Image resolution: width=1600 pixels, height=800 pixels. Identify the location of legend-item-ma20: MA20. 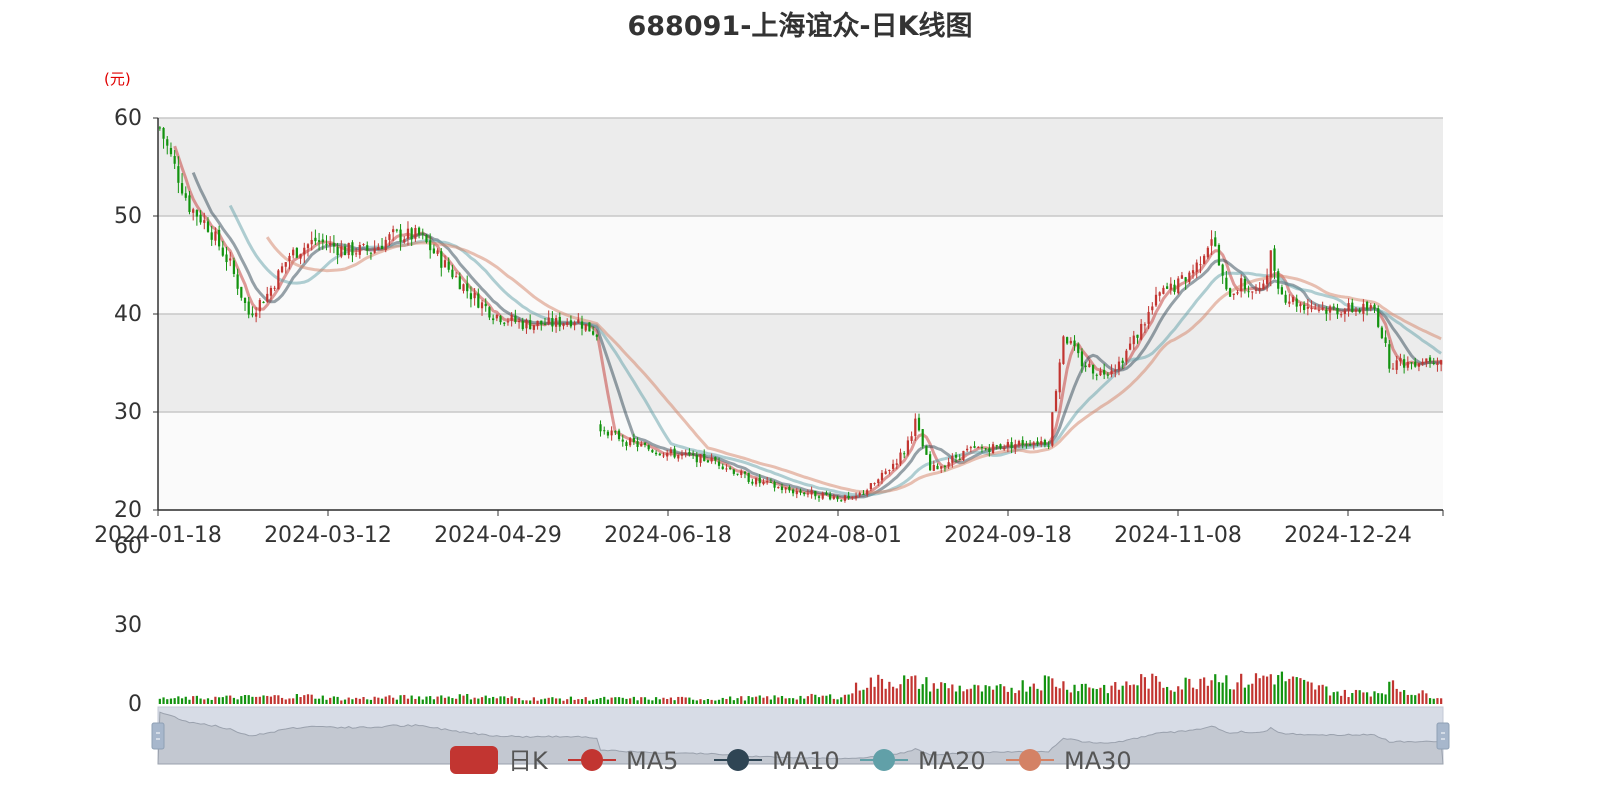
(923, 761).